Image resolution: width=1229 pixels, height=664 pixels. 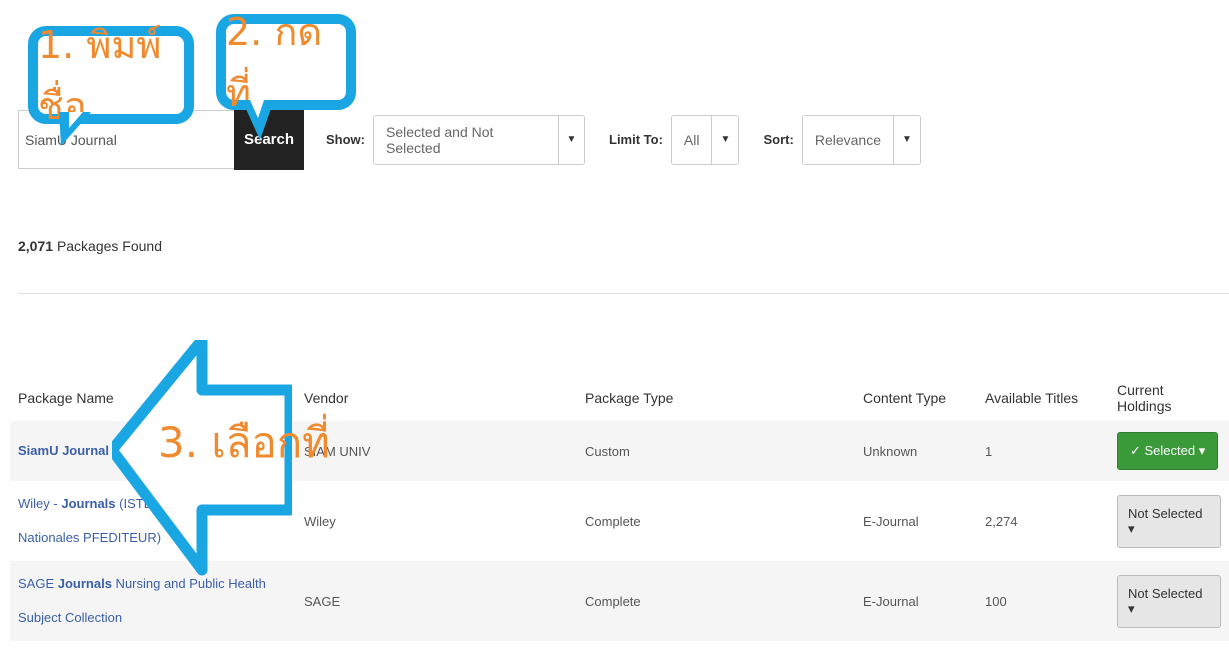 What do you see at coordinates (705, 139) in the screenshot?
I see `limit-select: All ▼` at bounding box center [705, 139].